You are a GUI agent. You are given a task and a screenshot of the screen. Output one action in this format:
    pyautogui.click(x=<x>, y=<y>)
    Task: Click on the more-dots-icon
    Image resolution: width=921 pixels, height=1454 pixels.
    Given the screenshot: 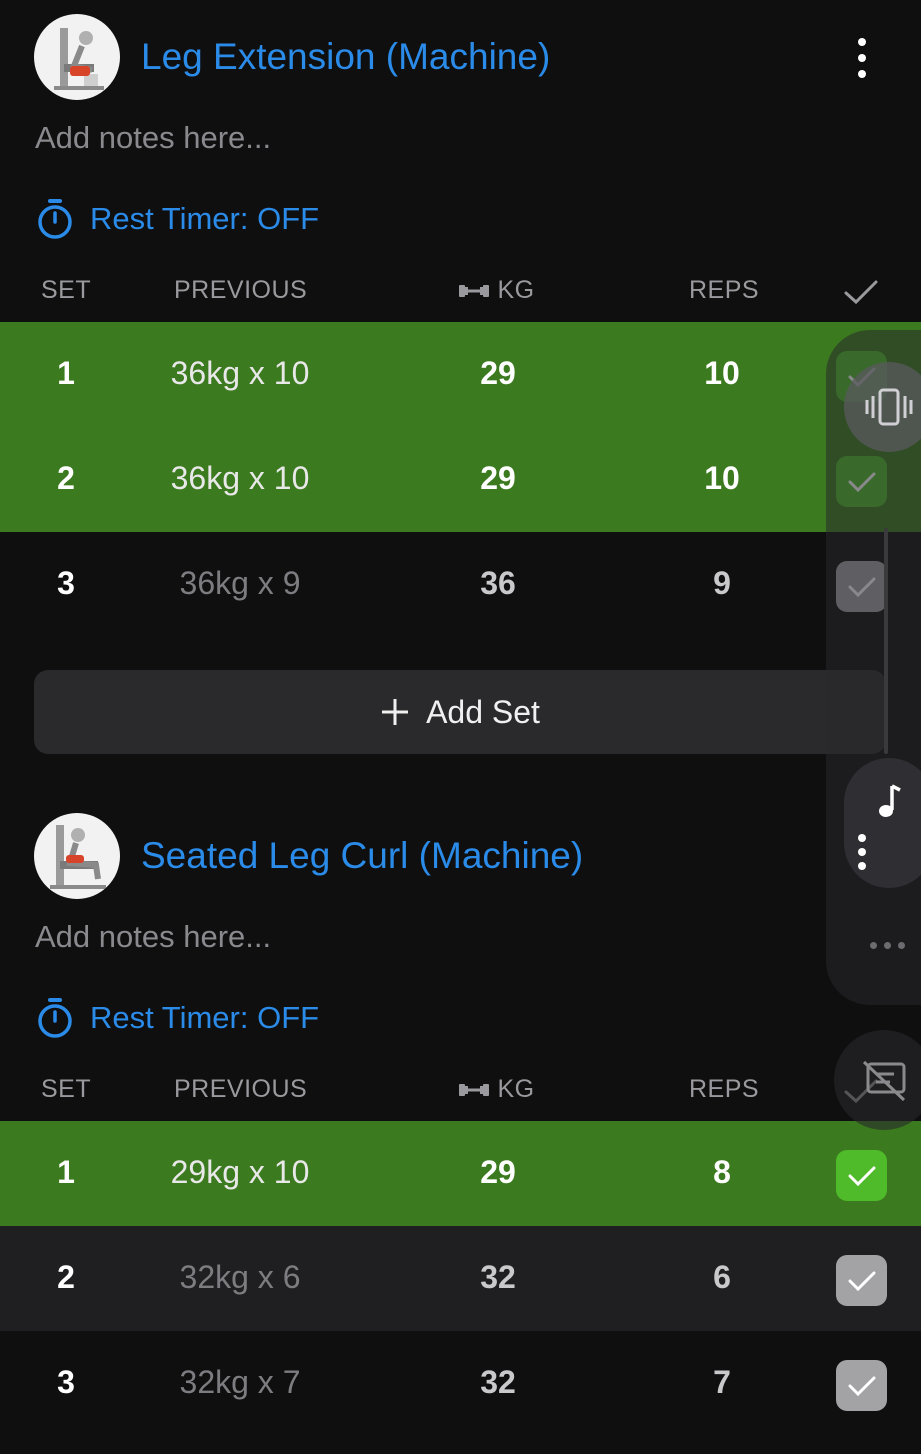 What is the action you would take?
    pyautogui.click(x=888, y=946)
    